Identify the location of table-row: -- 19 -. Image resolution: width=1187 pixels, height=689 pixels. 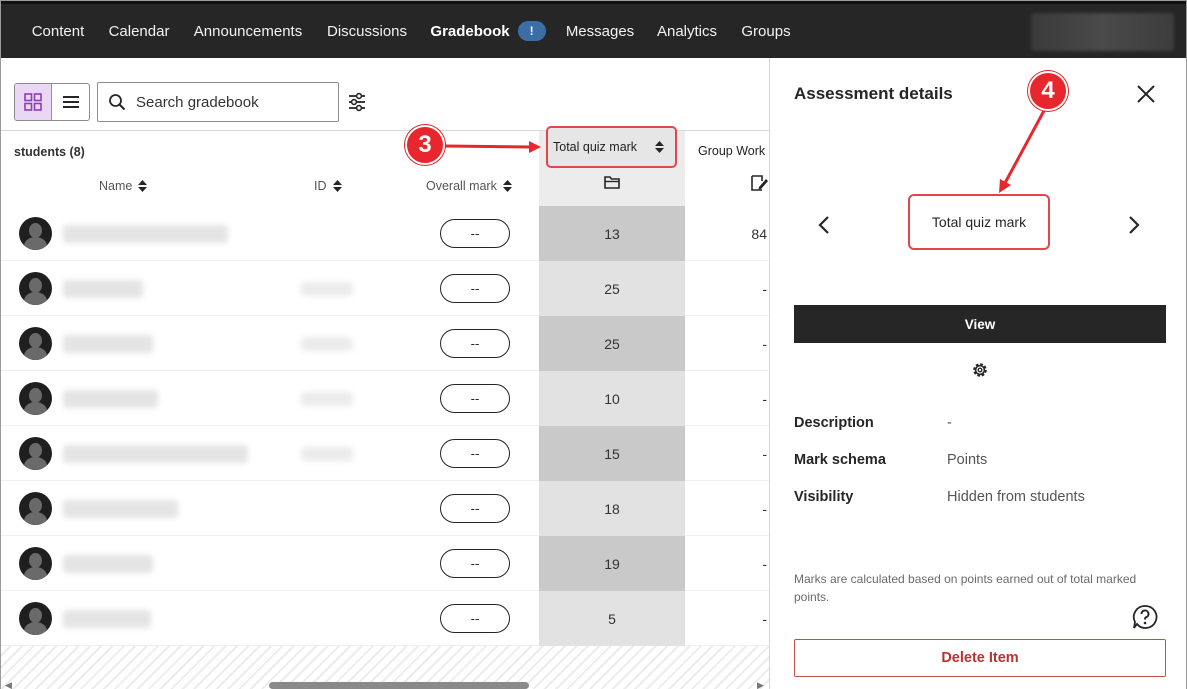
(385, 563).